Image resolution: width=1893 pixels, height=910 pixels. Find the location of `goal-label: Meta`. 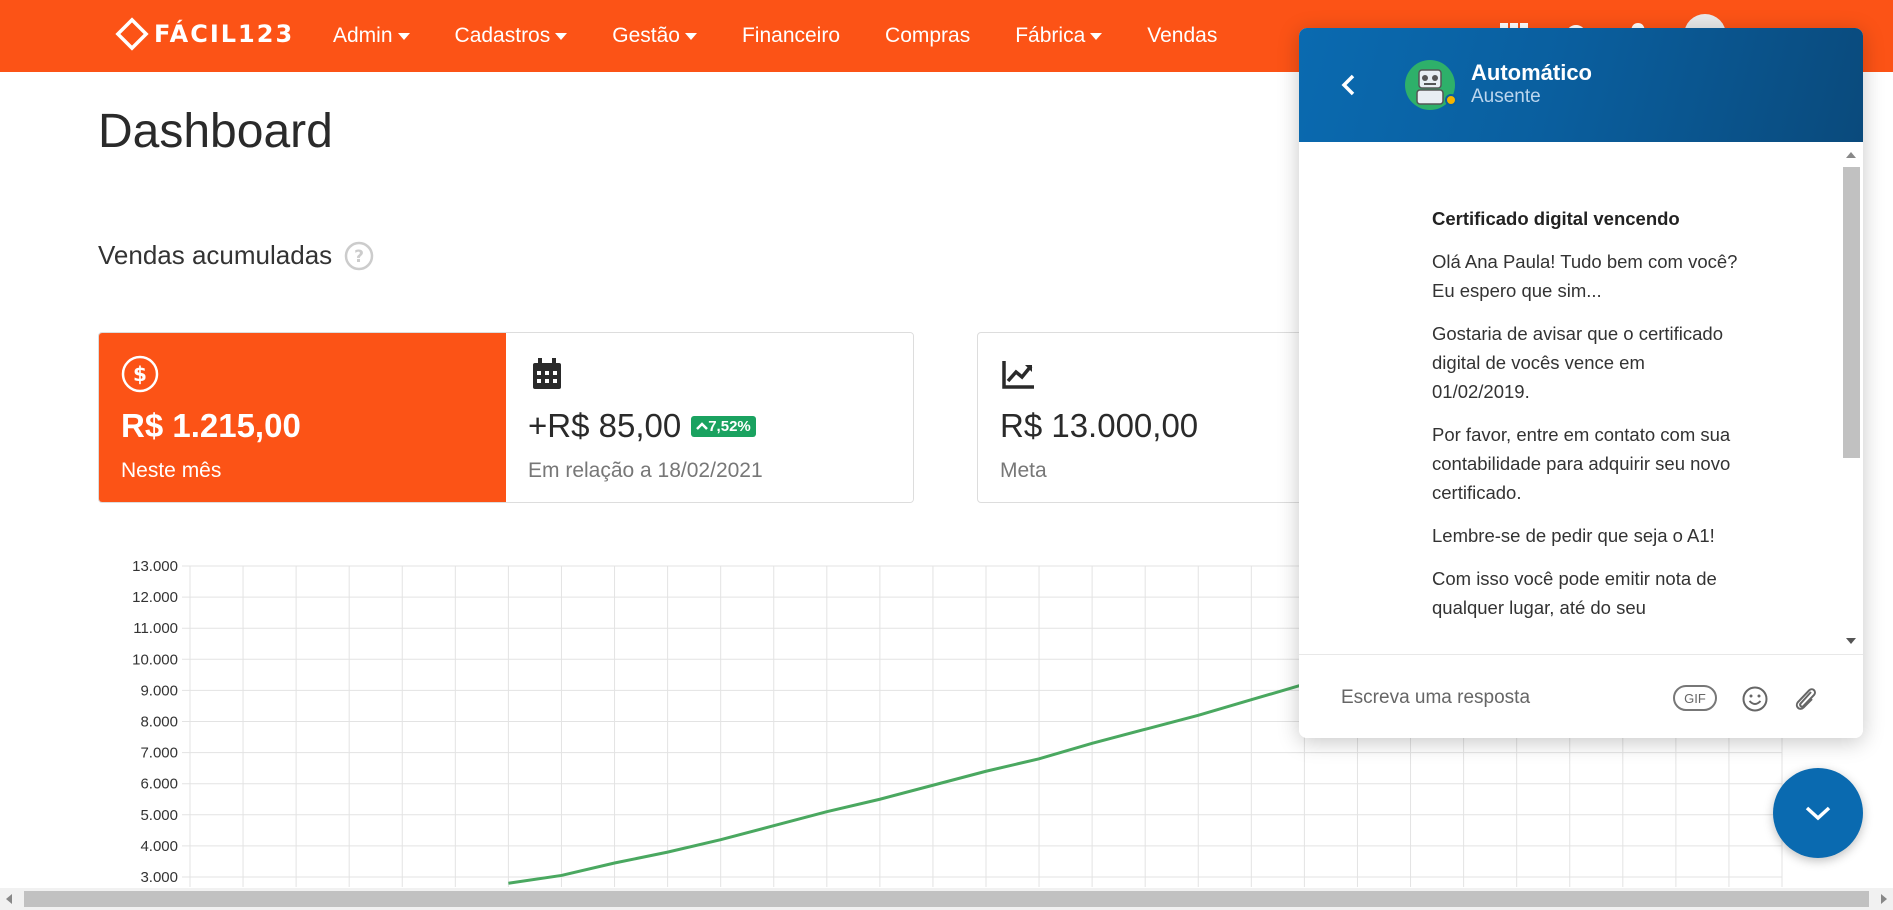

goal-label: Meta is located at coordinates (1023, 470).